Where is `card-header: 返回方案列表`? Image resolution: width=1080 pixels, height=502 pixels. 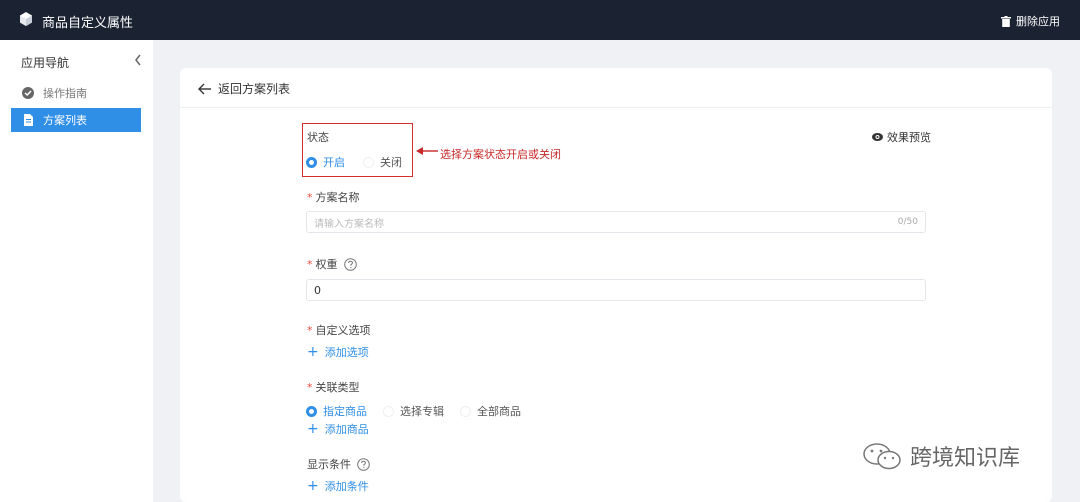
card-header: 返回方案列表 is located at coordinates (616, 88).